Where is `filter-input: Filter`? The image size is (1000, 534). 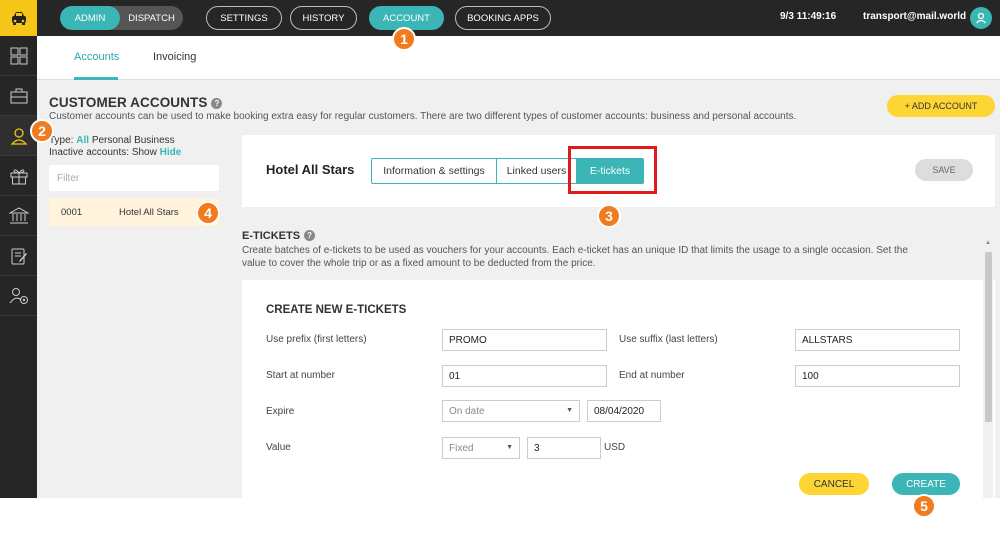
filter-input: Filter is located at coordinates (134, 178).